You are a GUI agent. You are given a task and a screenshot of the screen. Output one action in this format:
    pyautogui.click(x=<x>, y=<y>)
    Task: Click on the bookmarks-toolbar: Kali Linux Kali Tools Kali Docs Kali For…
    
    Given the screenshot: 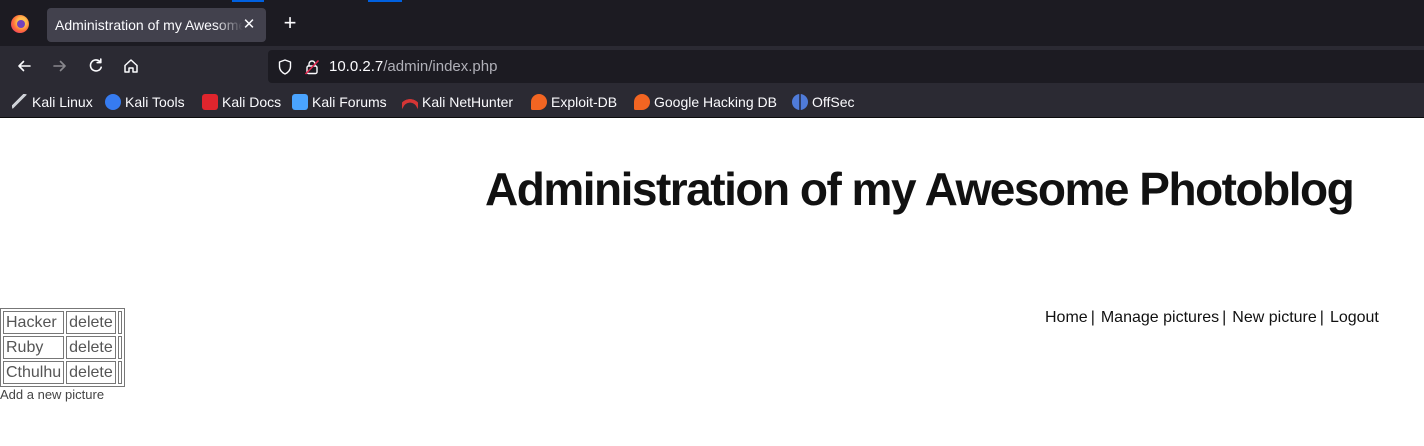 What is the action you would take?
    pyautogui.click(x=712, y=102)
    